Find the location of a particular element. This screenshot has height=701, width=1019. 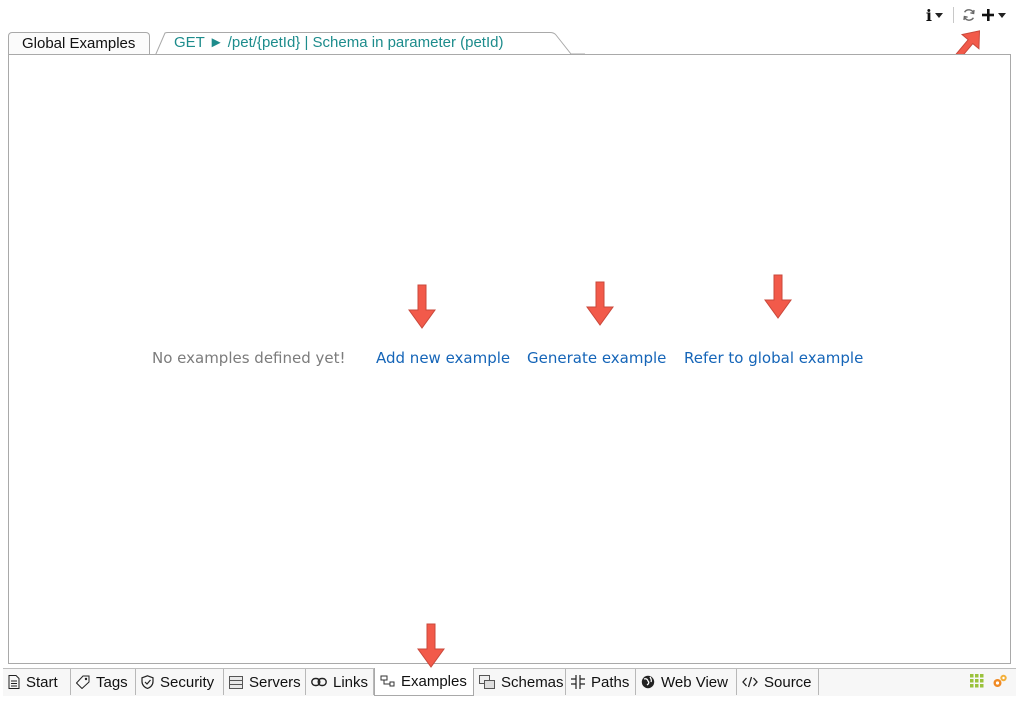

annotation-arrow-refer is located at coordinates (778, 296).